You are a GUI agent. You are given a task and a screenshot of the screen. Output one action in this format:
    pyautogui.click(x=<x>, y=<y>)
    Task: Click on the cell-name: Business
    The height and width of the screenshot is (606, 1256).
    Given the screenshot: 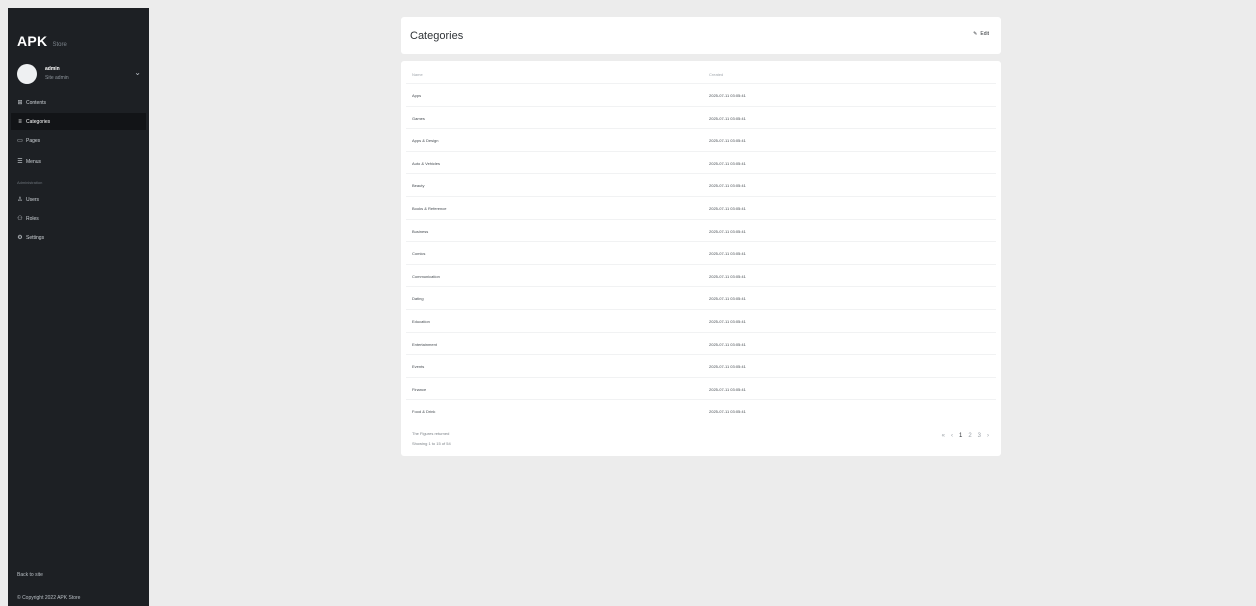 What is the action you would take?
    pyautogui.click(x=420, y=231)
    